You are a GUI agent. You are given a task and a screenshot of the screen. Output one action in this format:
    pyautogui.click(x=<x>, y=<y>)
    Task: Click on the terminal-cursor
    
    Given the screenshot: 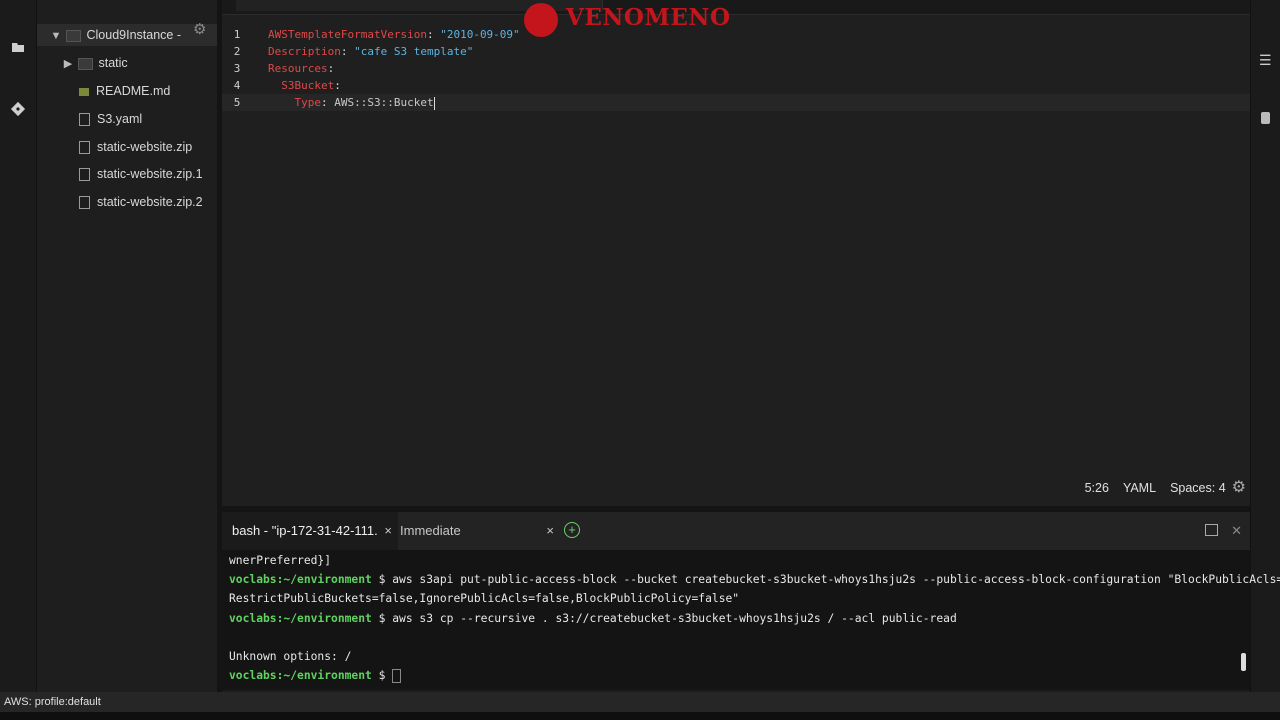 What is the action you would take?
    pyautogui.click(x=397, y=676)
    